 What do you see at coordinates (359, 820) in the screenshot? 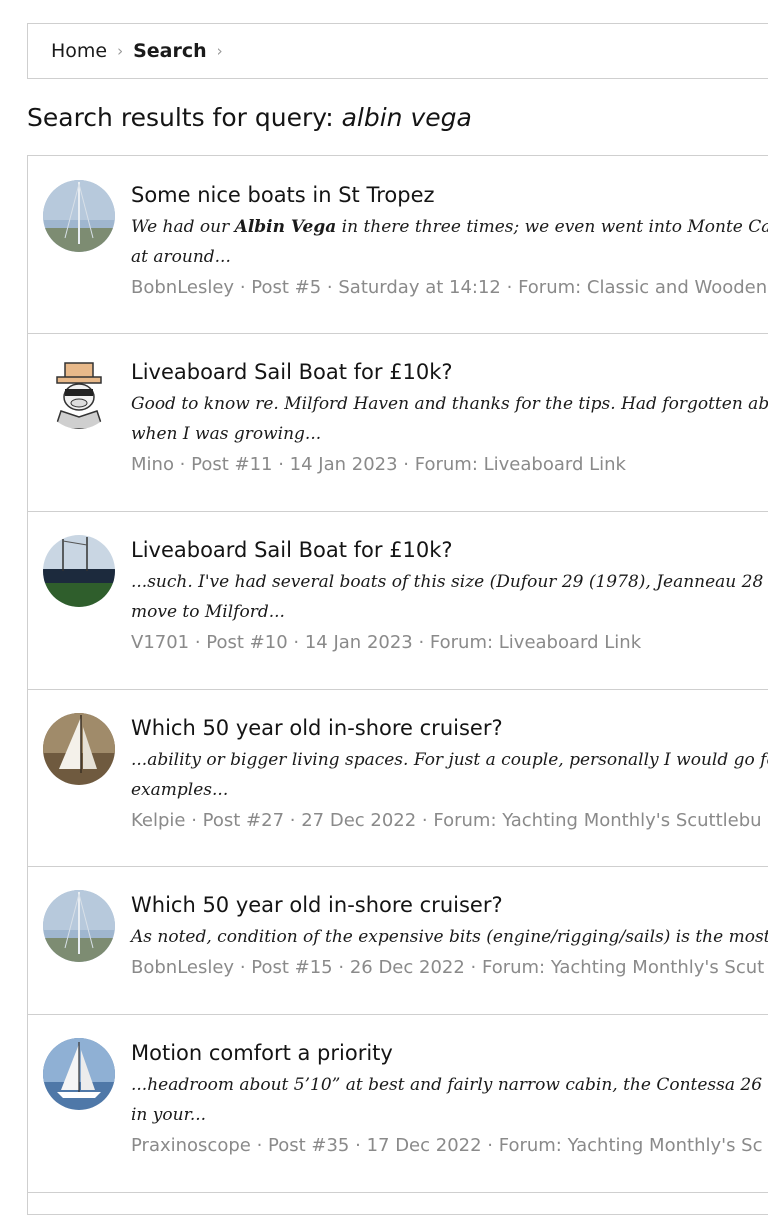
I see `result-date: 27 Dec 2022` at bounding box center [359, 820].